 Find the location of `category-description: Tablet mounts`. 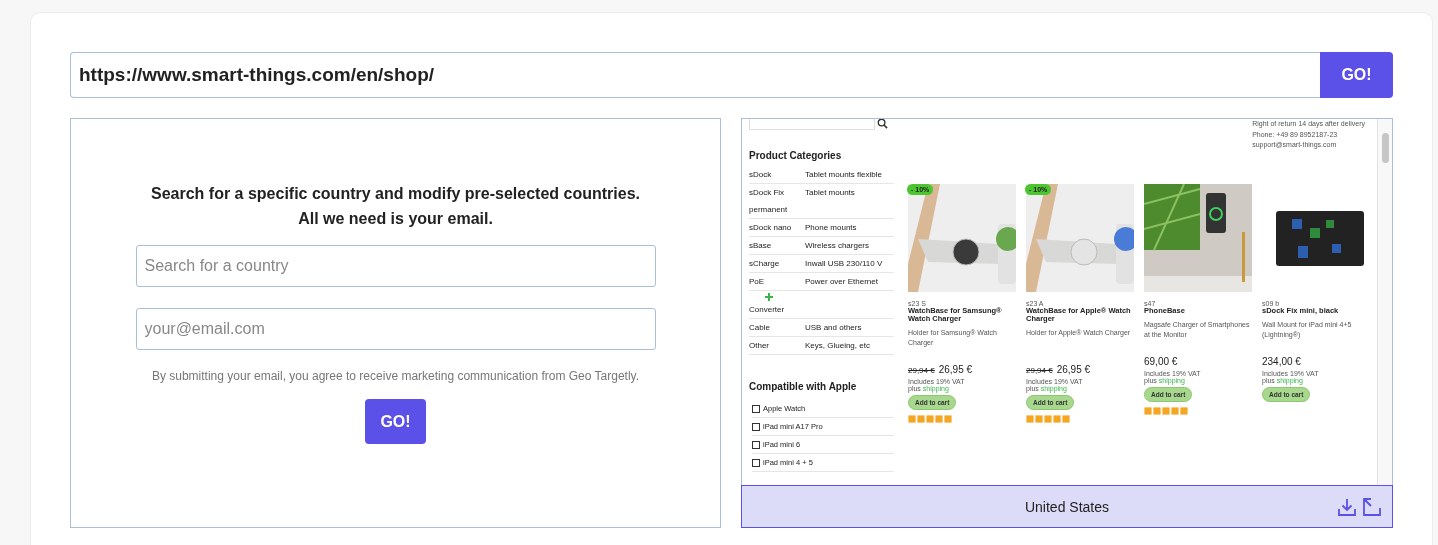

category-description: Tablet mounts is located at coordinates (830, 201).